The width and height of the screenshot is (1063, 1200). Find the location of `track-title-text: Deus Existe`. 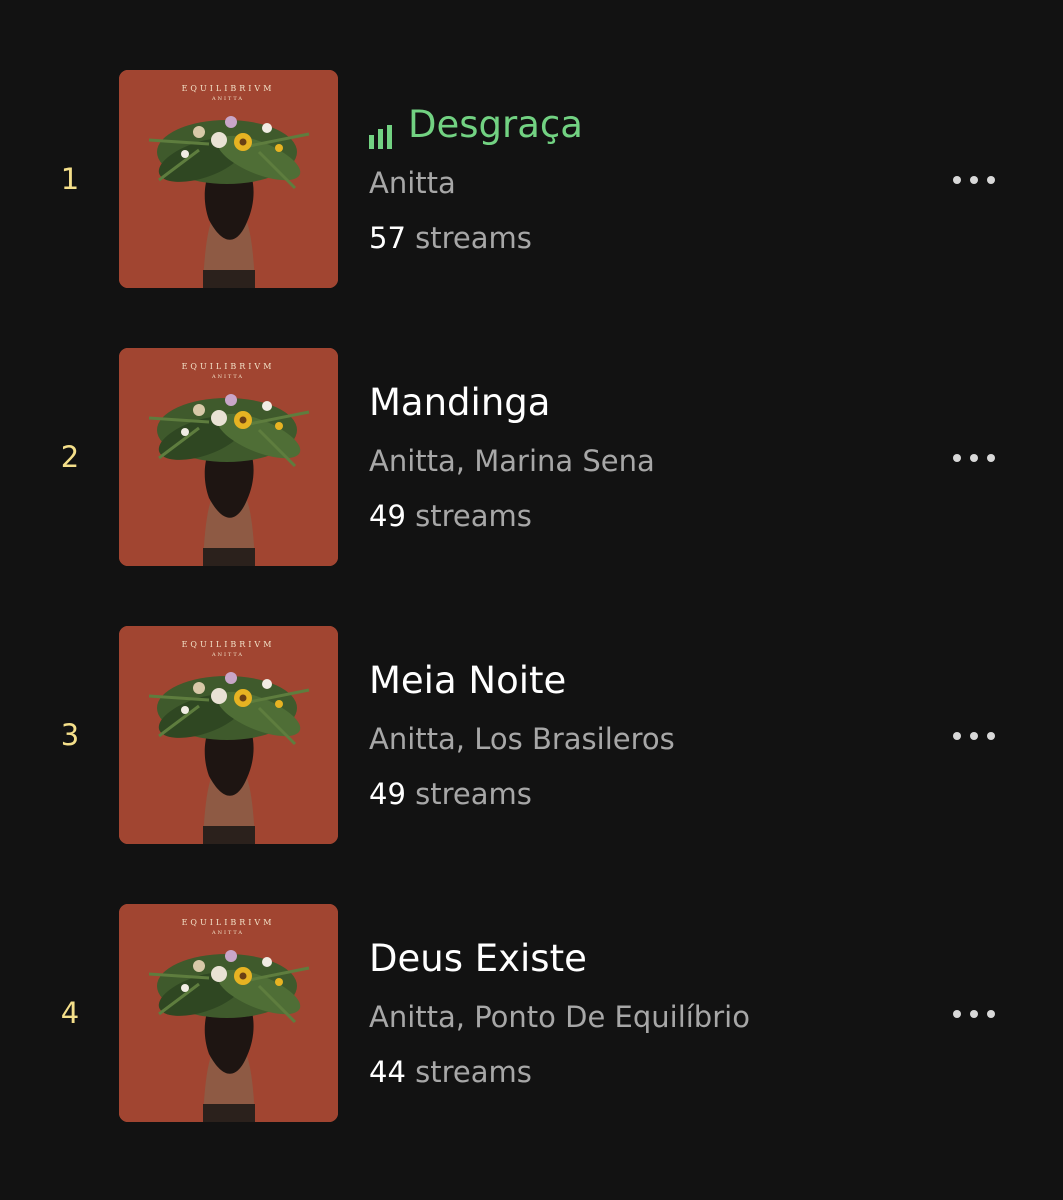

track-title-text: Deus Existe is located at coordinates (478, 958).